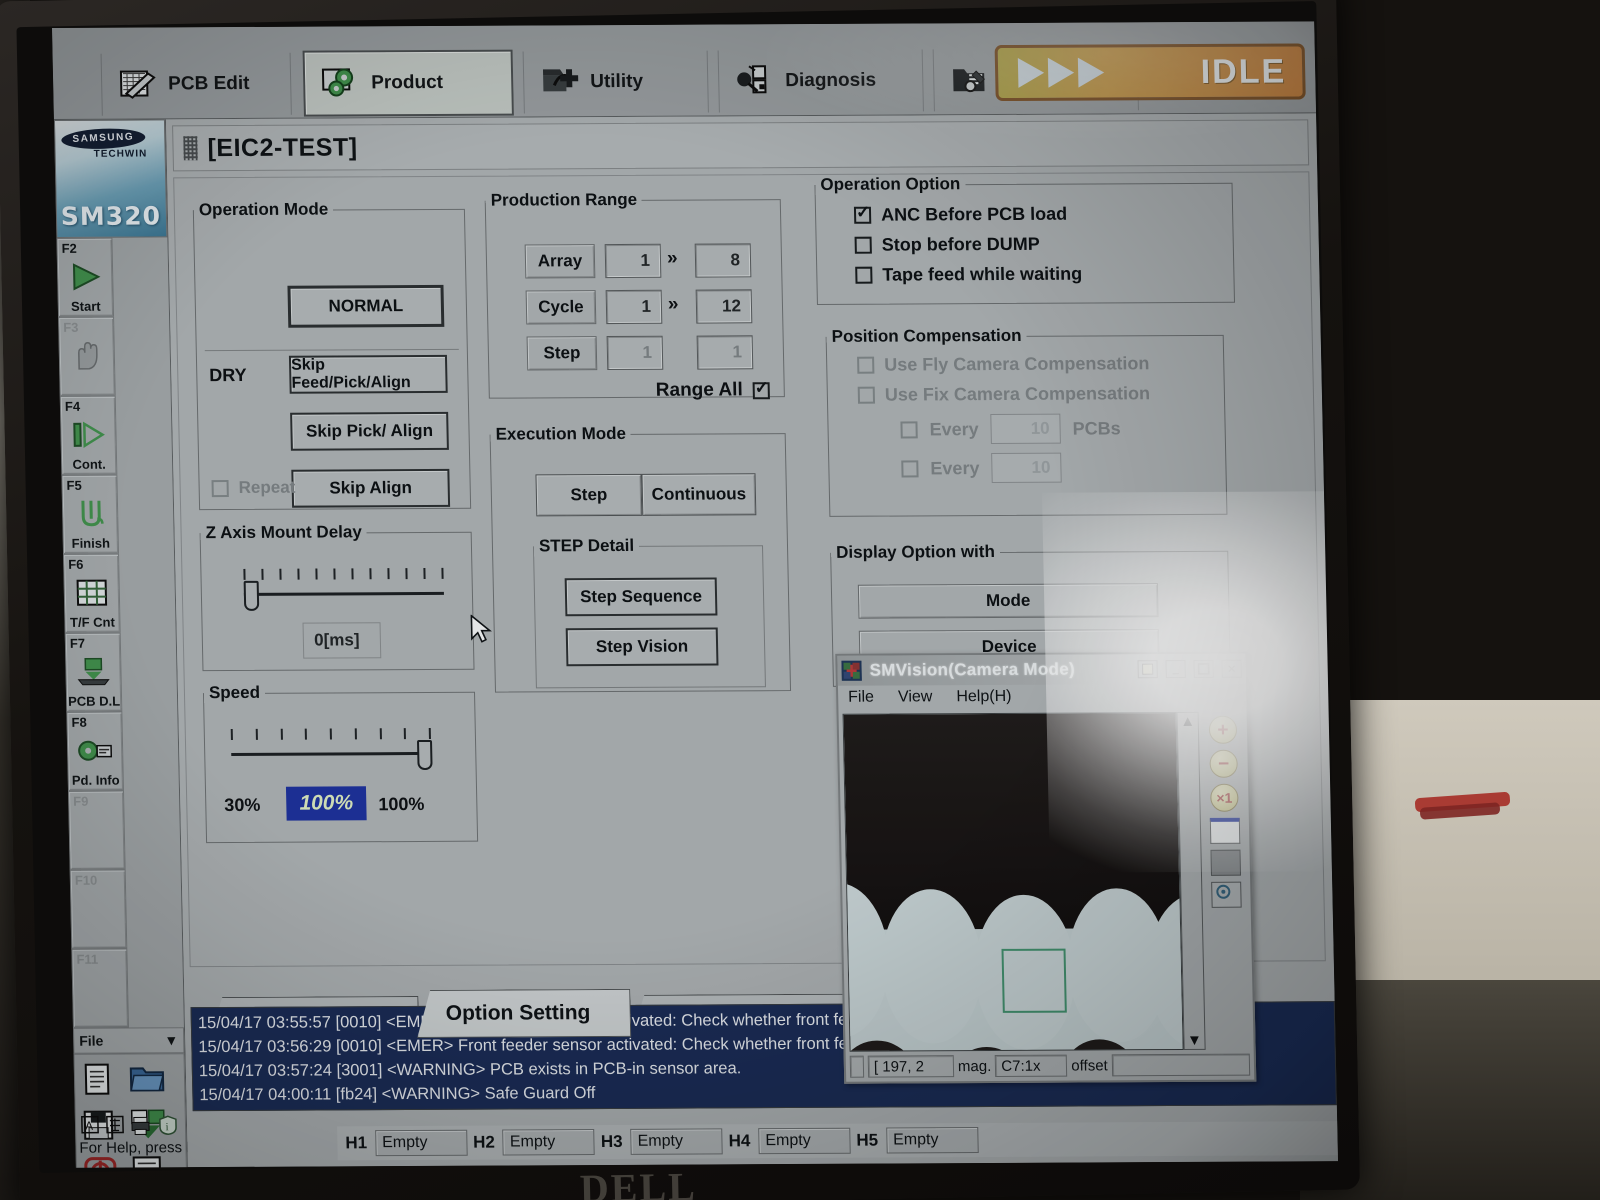 Image resolution: width=1600 pixels, height=1200 pixels. Describe the element at coordinates (911, 1066) in the screenshot. I see `camera-coordinates: [ 197, 2` at that location.